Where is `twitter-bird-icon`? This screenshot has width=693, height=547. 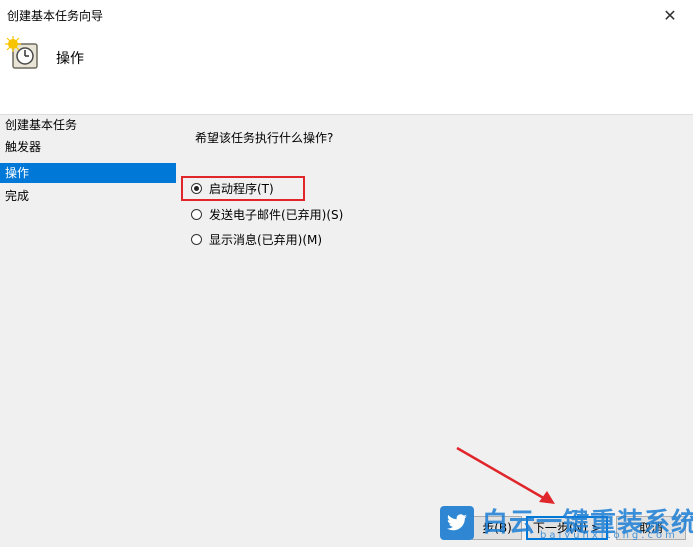
twitter-bird-icon is located at coordinates (457, 523).